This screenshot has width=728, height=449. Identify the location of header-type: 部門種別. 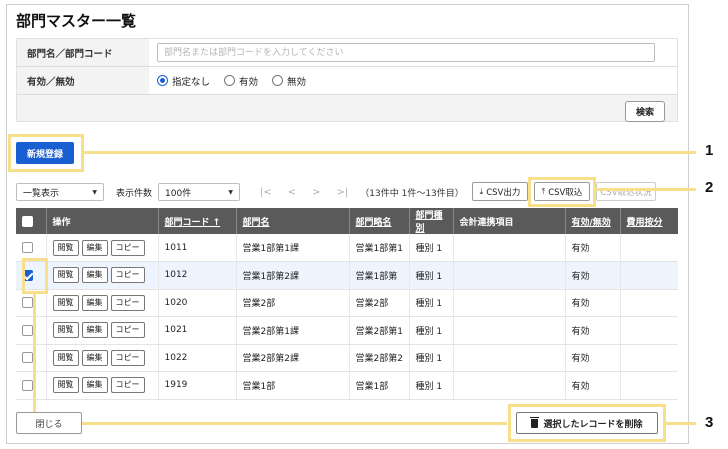
(431, 221).